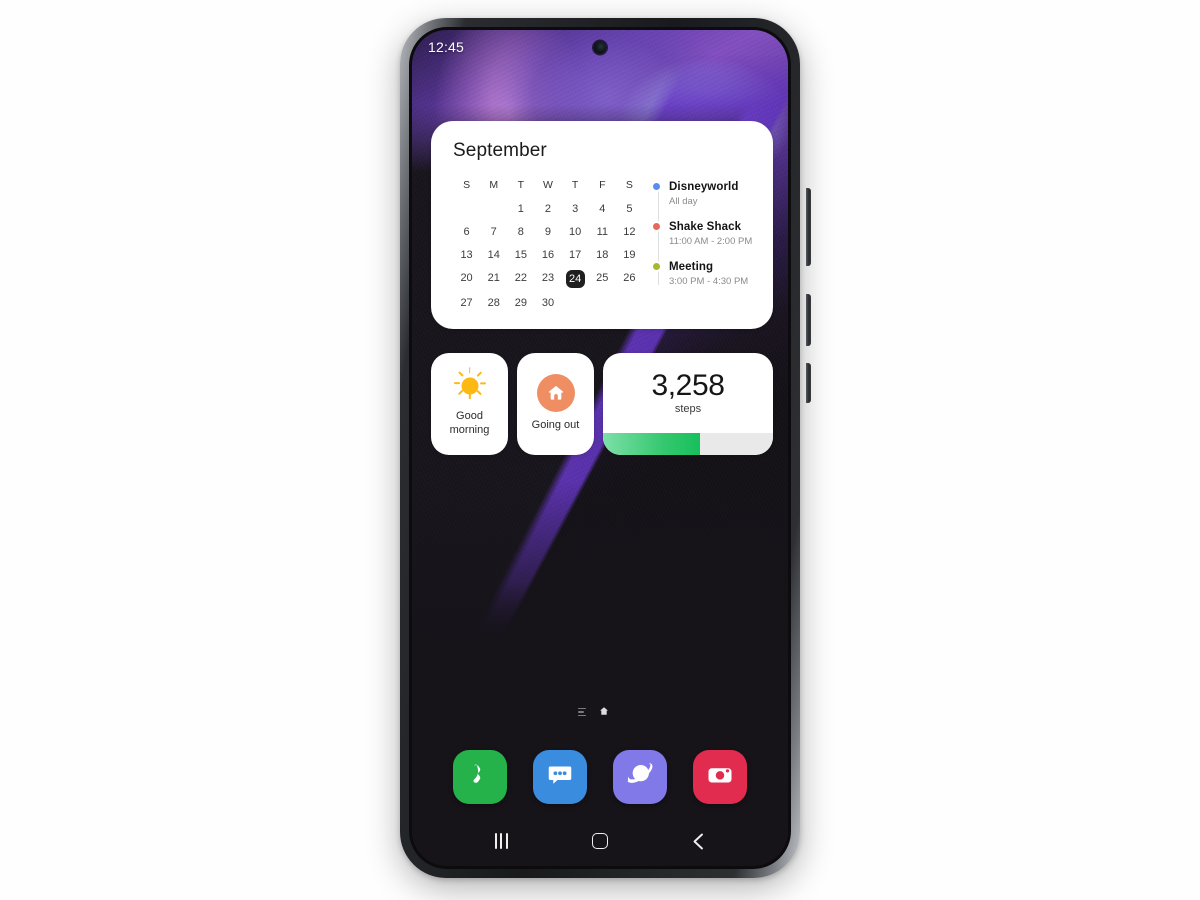  I want to click on calendar-day-cell: 26, so click(629, 279).